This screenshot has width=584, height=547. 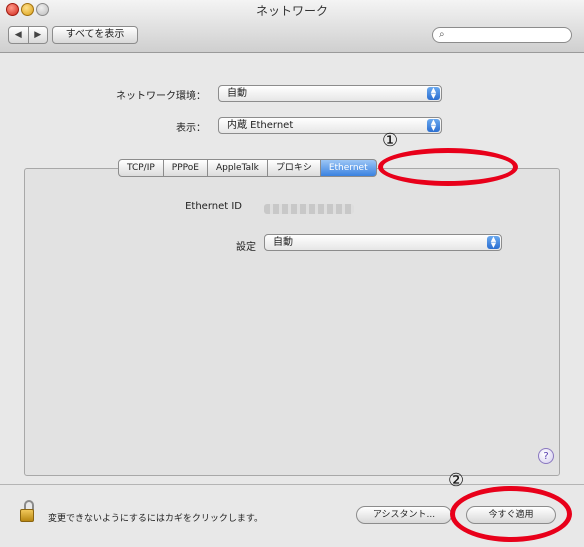 What do you see at coordinates (291, 11) in the screenshot?
I see `window-title: ネットワーク` at bounding box center [291, 11].